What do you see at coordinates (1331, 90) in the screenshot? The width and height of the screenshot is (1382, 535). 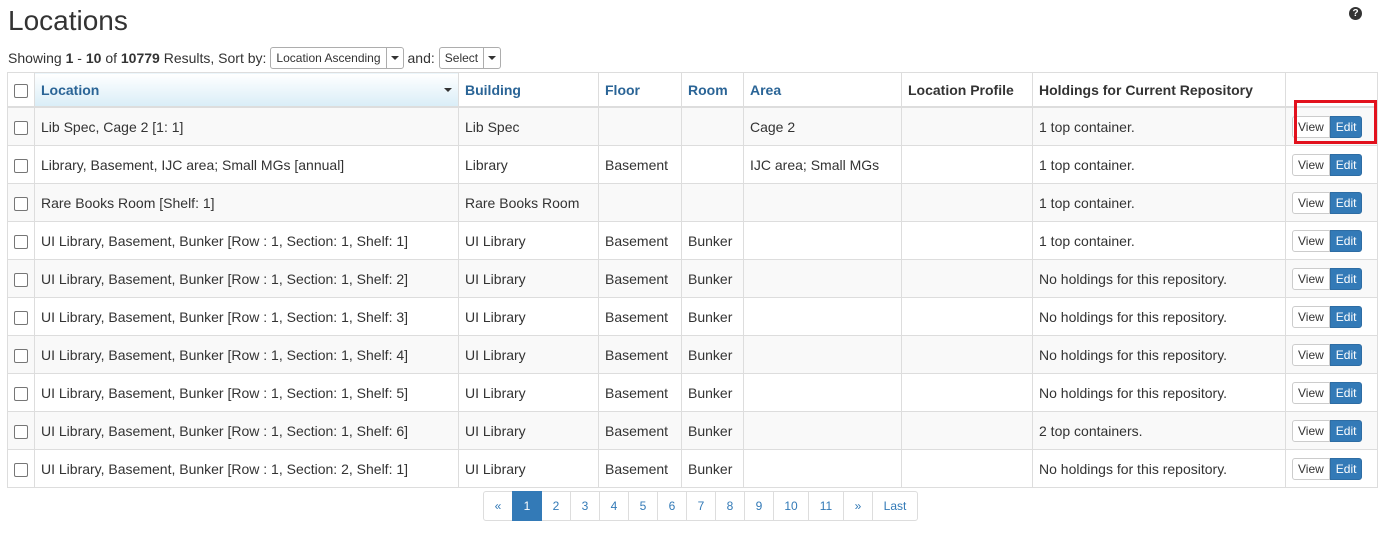 I see `column-header-actions` at bounding box center [1331, 90].